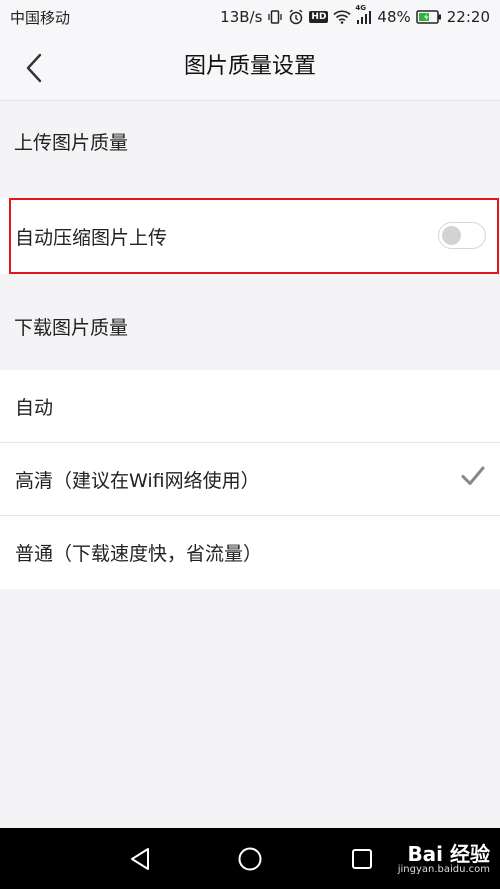 The height and width of the screenshot is (889, 500). I want to click on wifi-icon, so click(342, 17).